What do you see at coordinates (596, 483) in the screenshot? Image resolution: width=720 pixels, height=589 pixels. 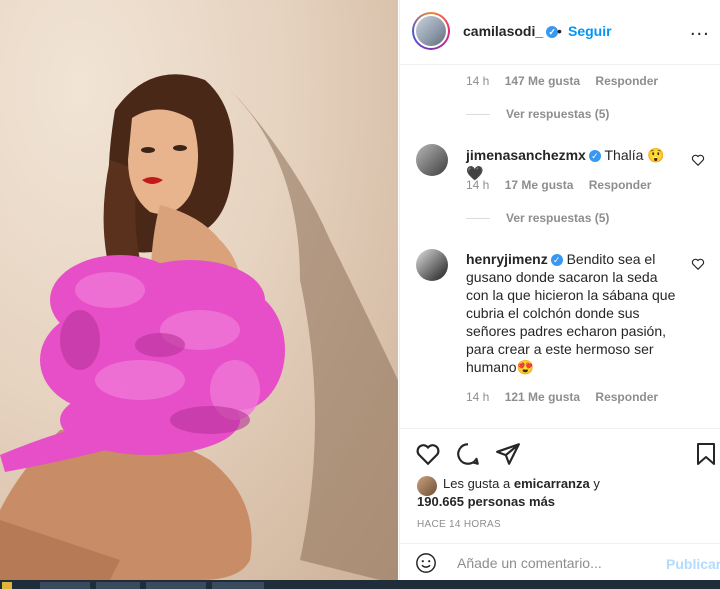 I see `likes-conjunction: y` at bounding box center [596, 483].